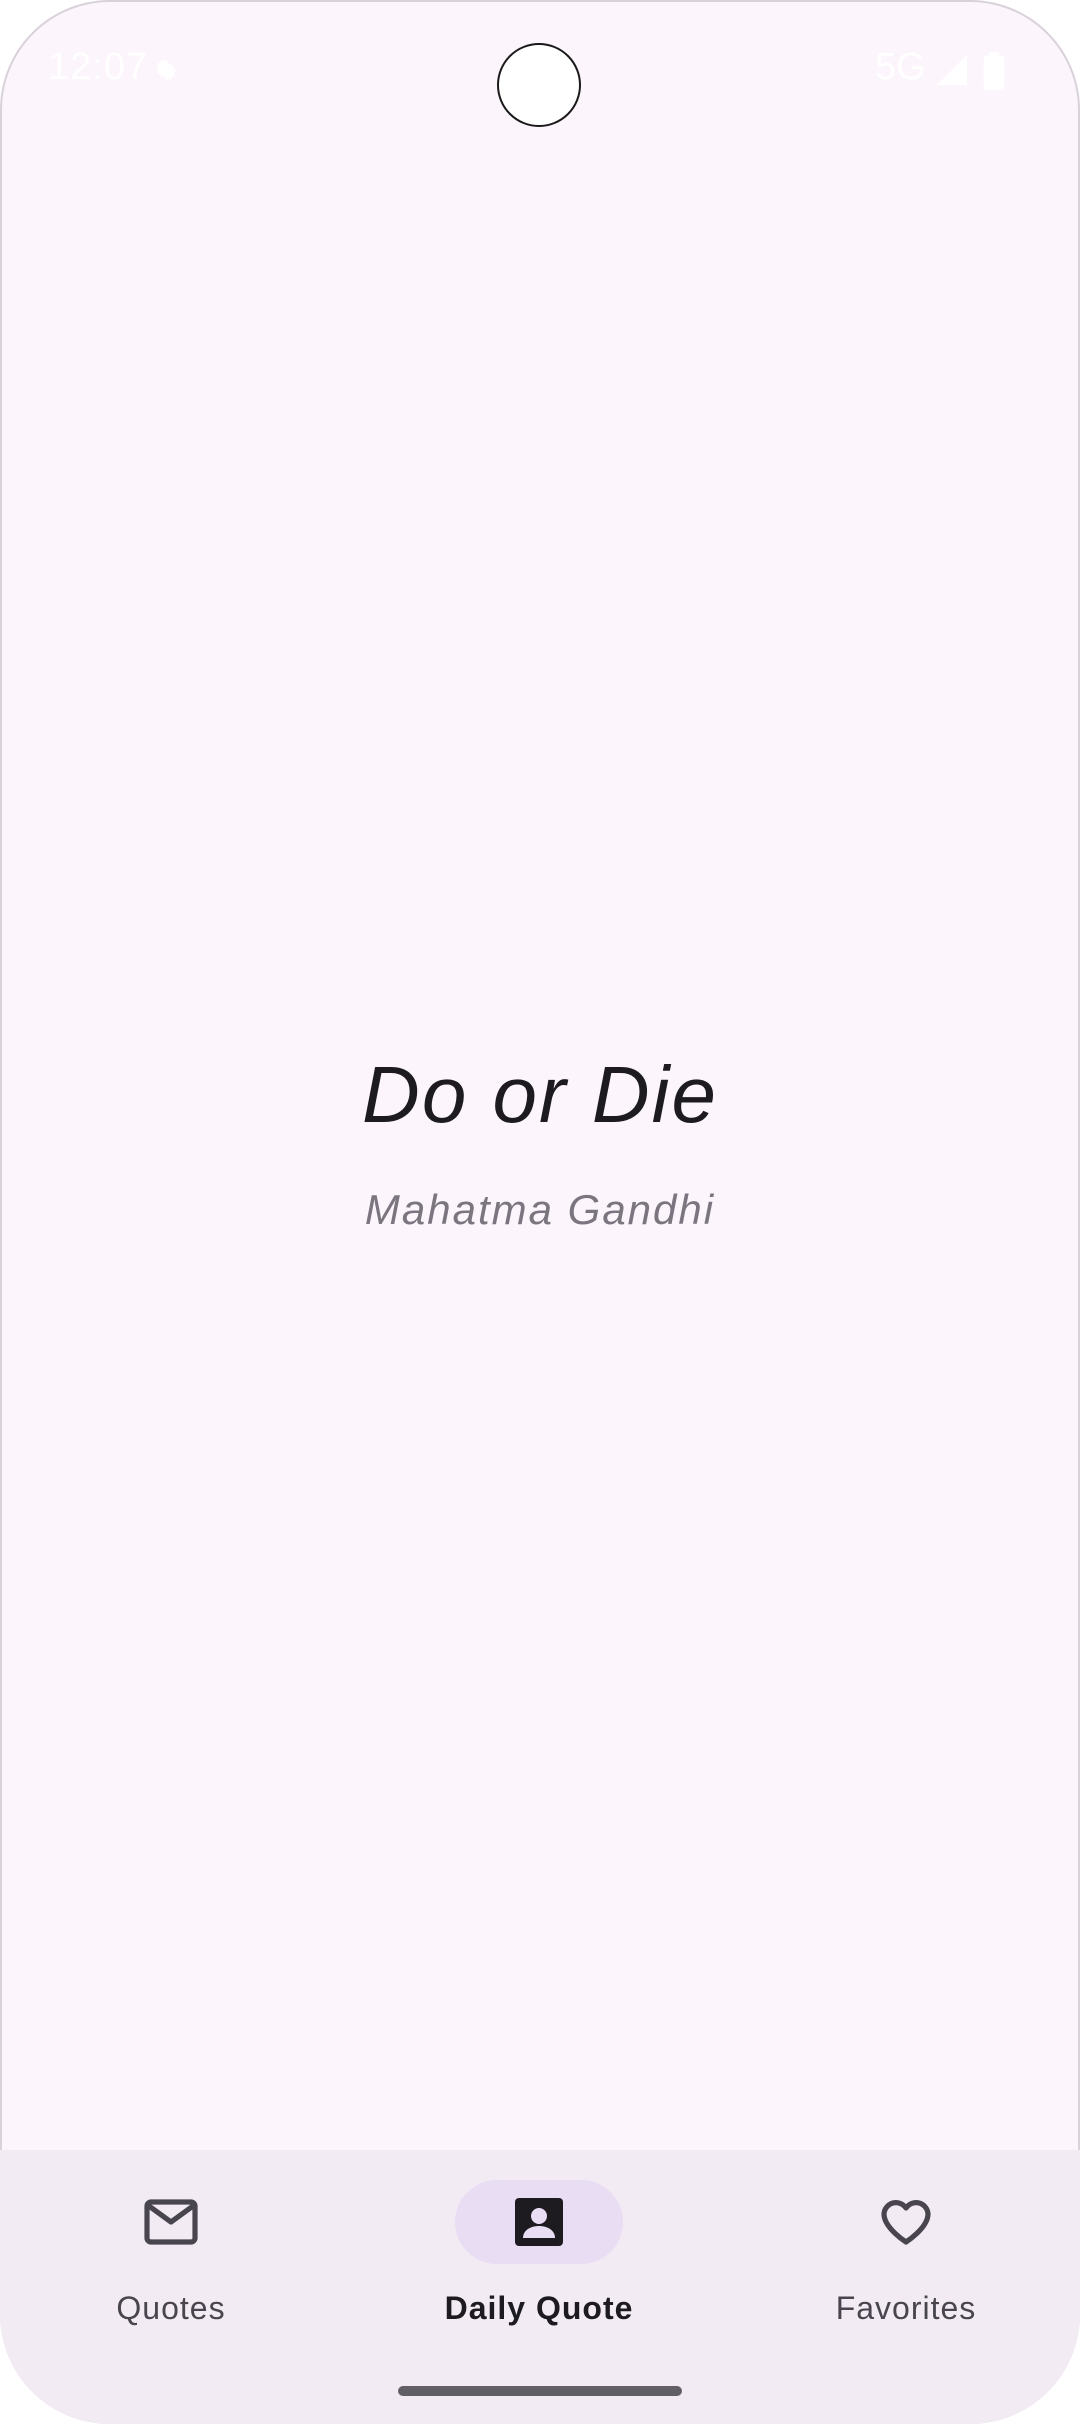 This screenshot has width=1080, height=2424. What do you see at coordinates (171, 2308) in the screenshot?
I see `nav-label-quotes: Quotes` at bounding box center [171, 2308].